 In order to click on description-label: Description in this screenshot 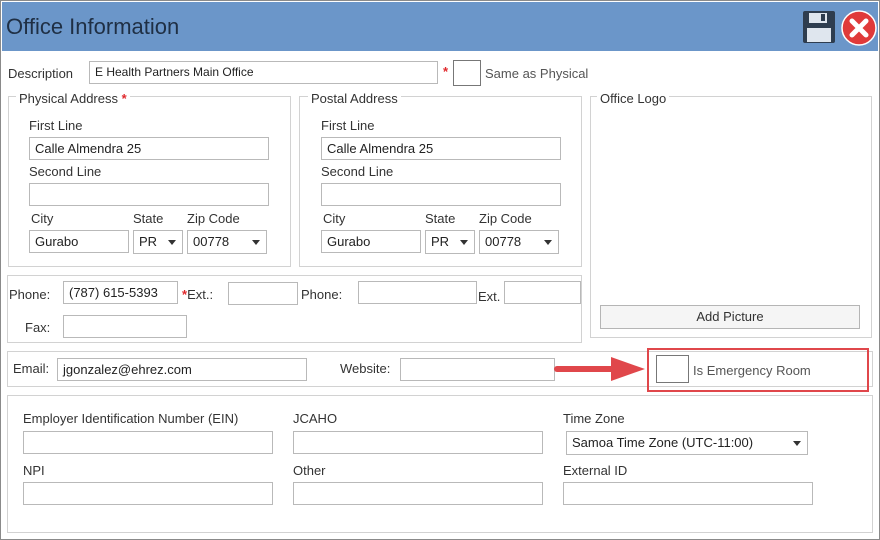, I will do `click(41, 73)`.